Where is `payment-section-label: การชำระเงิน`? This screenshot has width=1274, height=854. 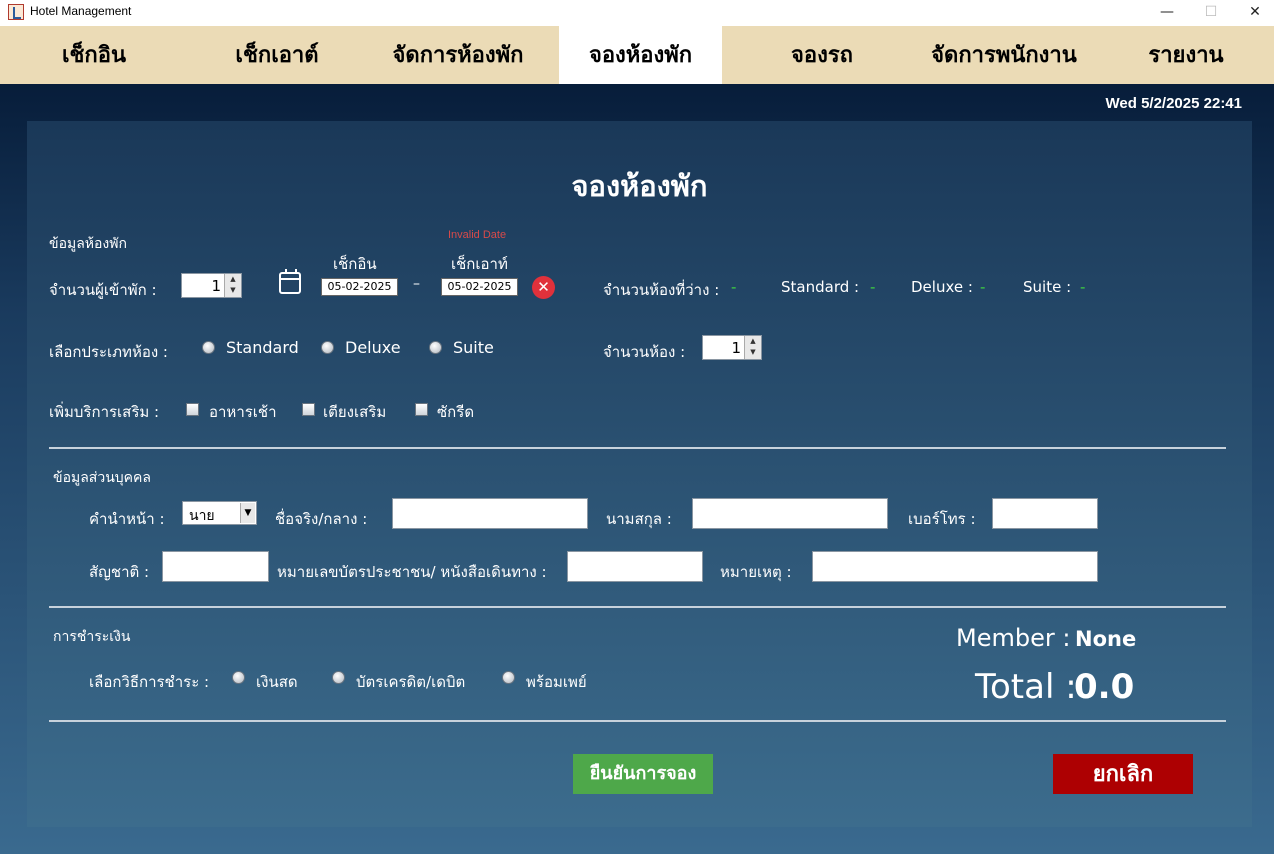 payment-section-label: การชำระเงิน is located at coordinates (92, 637).